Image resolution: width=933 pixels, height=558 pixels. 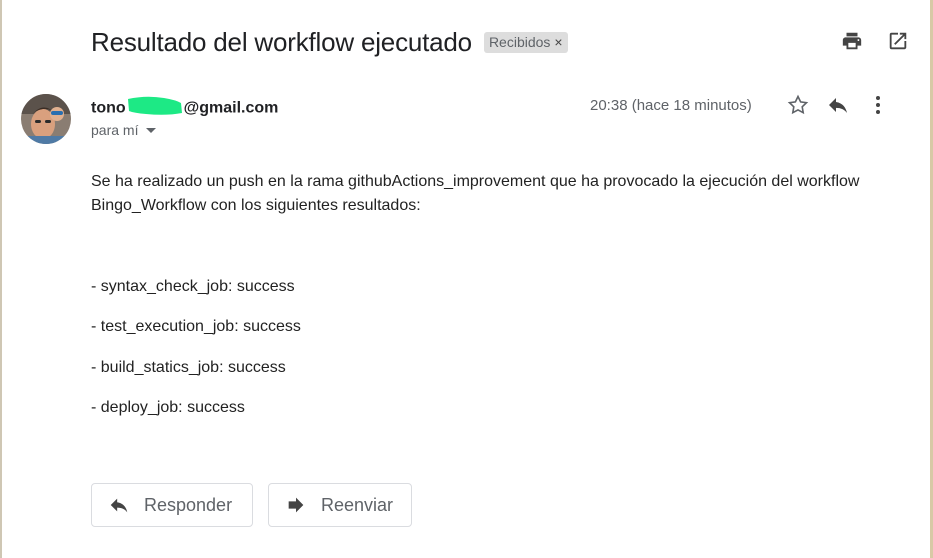 I want to click on print-icon, so click(x=852, y=41).